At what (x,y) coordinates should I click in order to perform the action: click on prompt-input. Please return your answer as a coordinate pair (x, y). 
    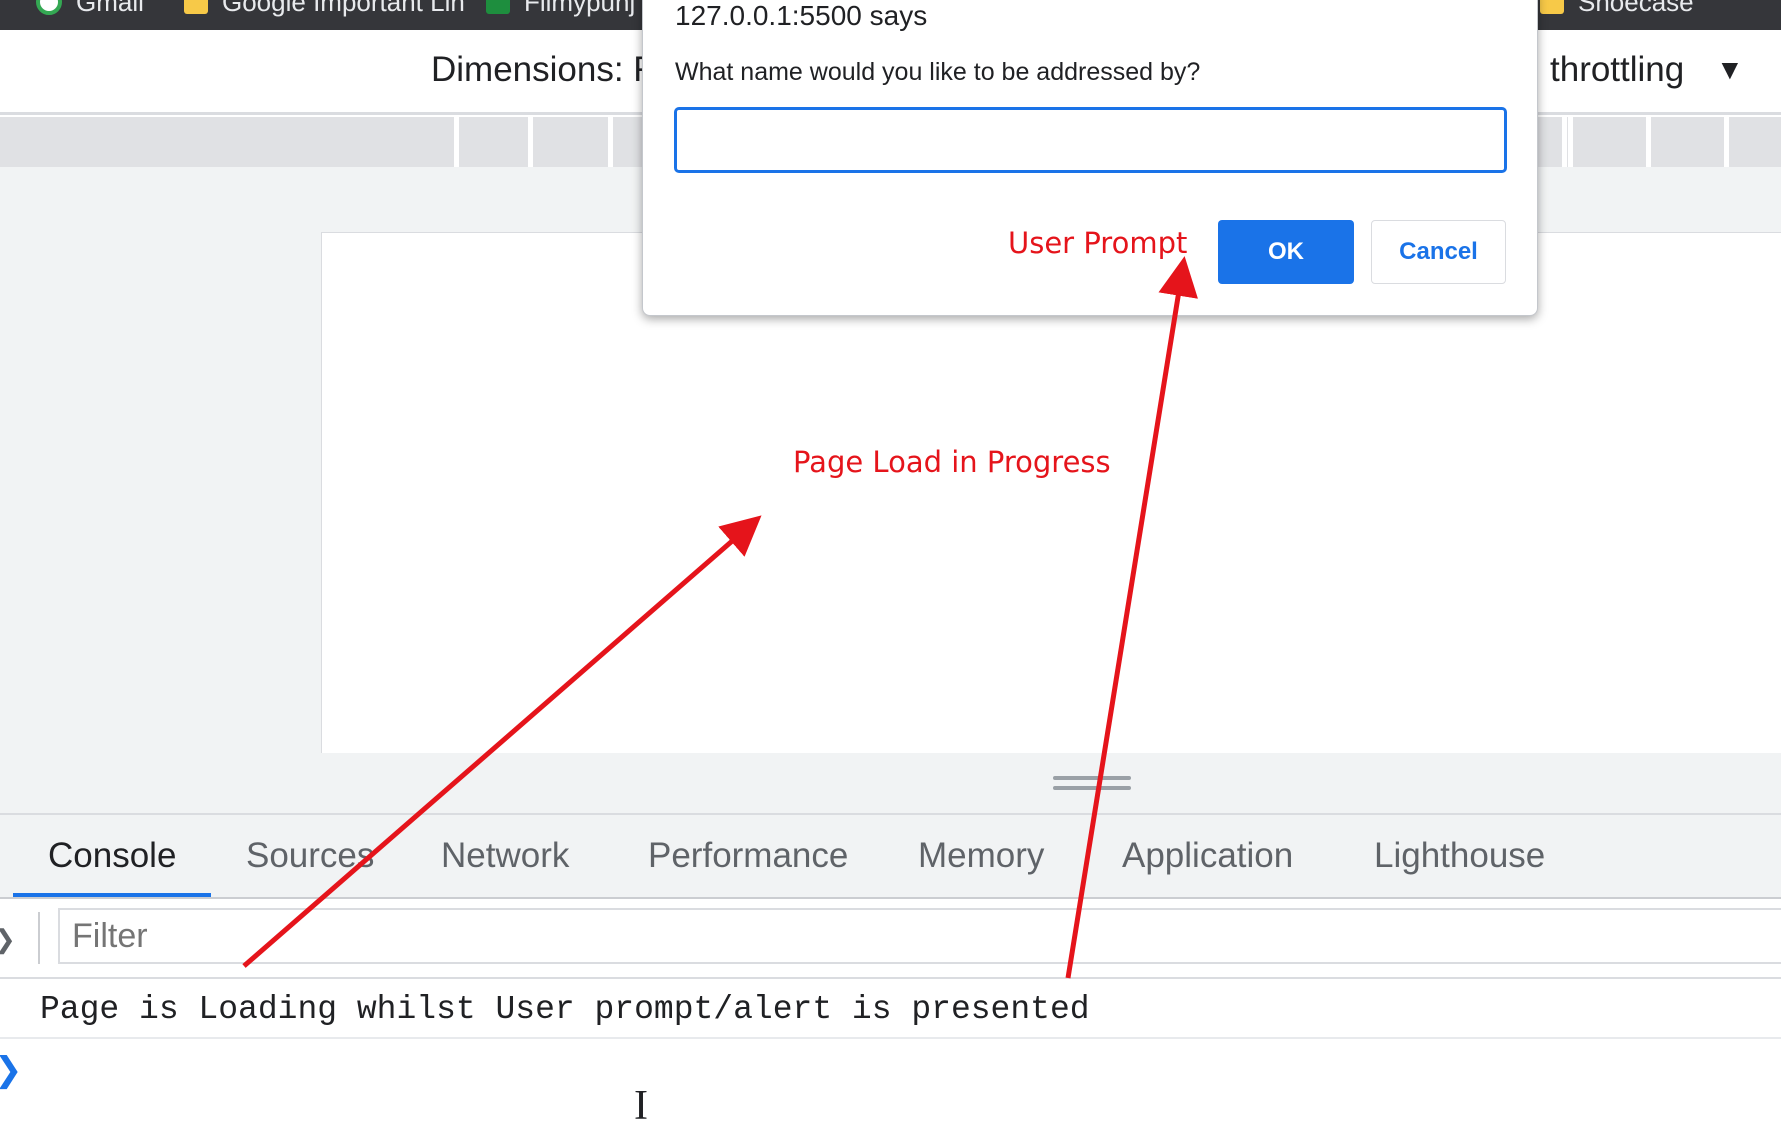
    Looking at the image, I should click on (1090, 140).